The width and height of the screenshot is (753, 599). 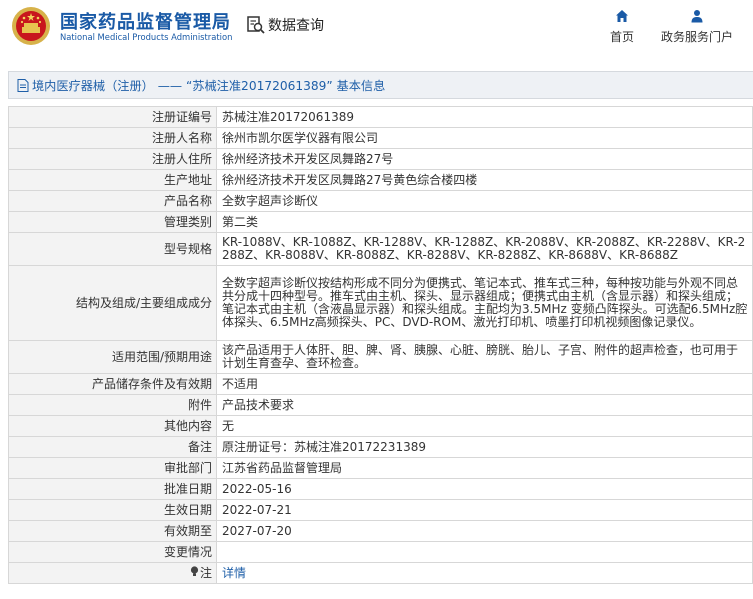 I want to click on table-row: 注册人住所 徐州经济技术开发区凤舞路27号, so click(x=380, y=159).